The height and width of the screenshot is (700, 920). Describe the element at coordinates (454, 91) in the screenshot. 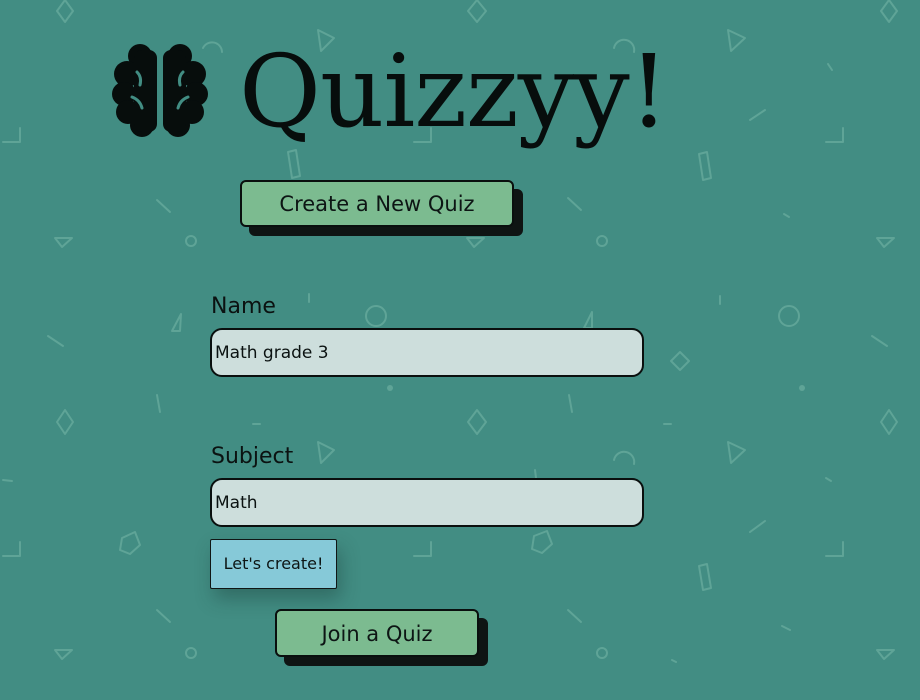

I see `app-title: Quizzyy!` at that location.